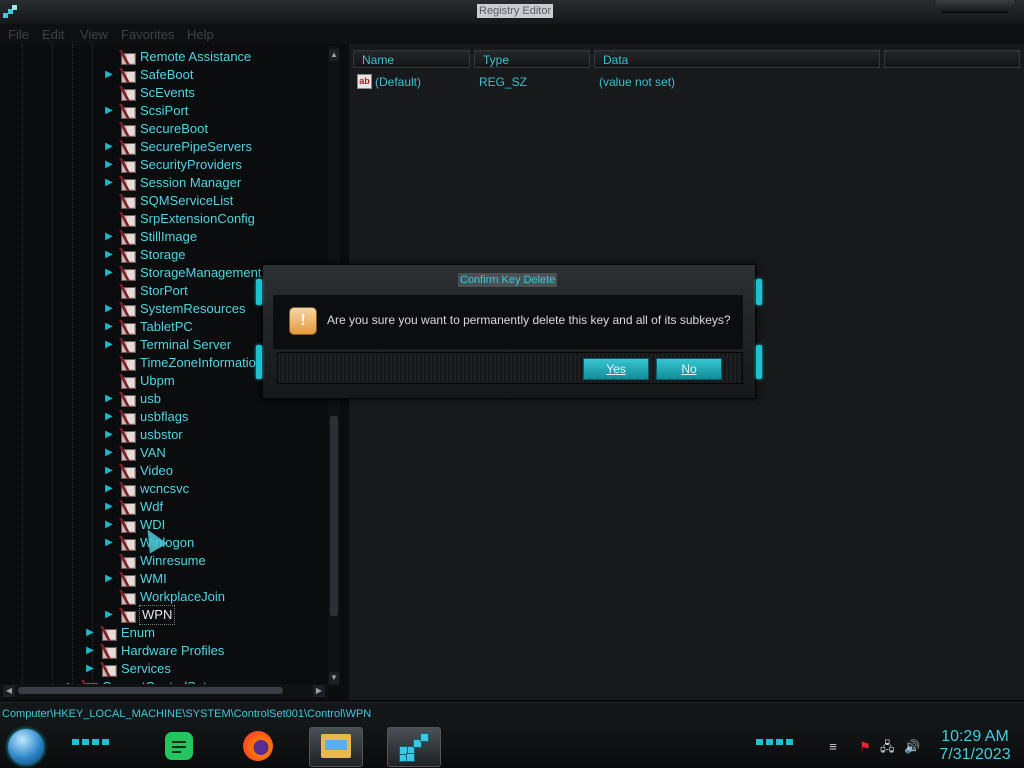  What do you see at coordinates (411, 59) in the screenshot?
I see `column-header-name: Name` at bounding box center [411, 59].